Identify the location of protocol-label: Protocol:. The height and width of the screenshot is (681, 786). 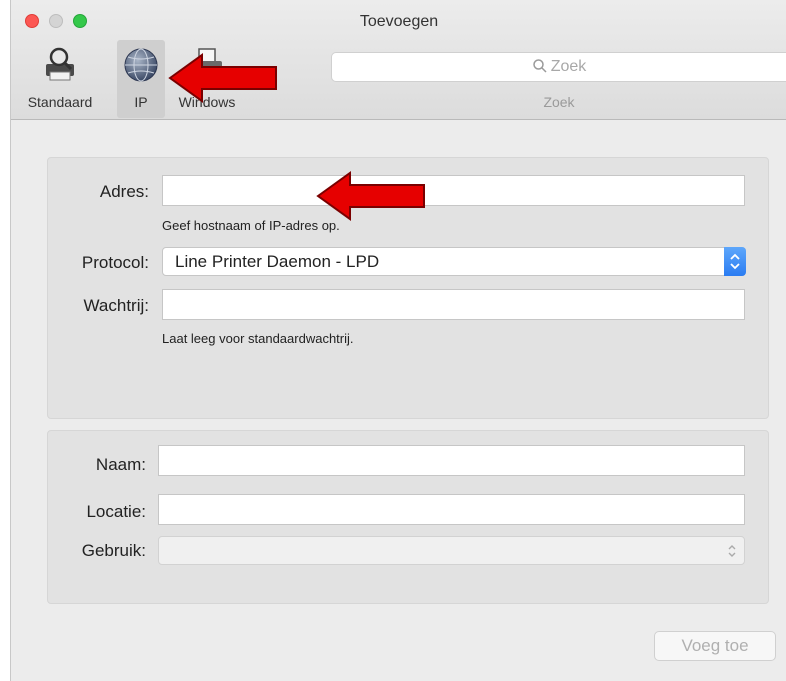
(115, 262).